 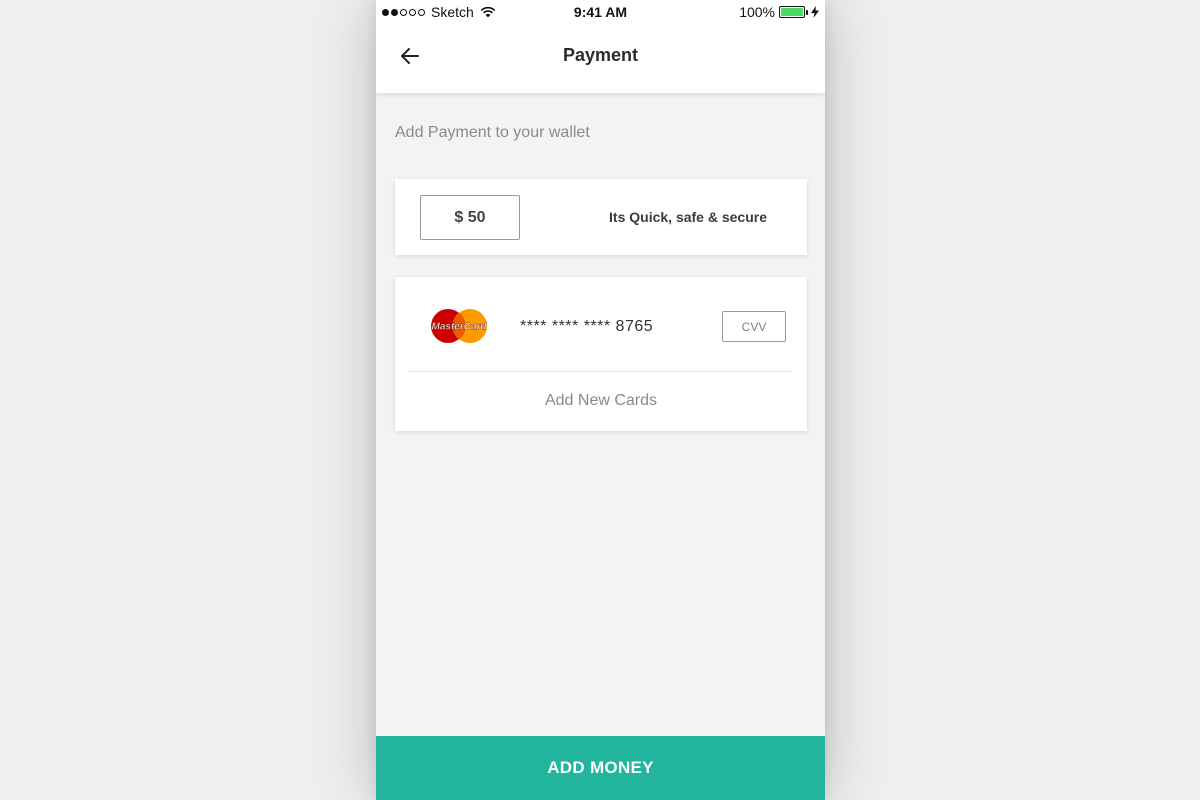 I want to click on mastercard-logo-icon: MasterCard, so click(x=459, y=326).